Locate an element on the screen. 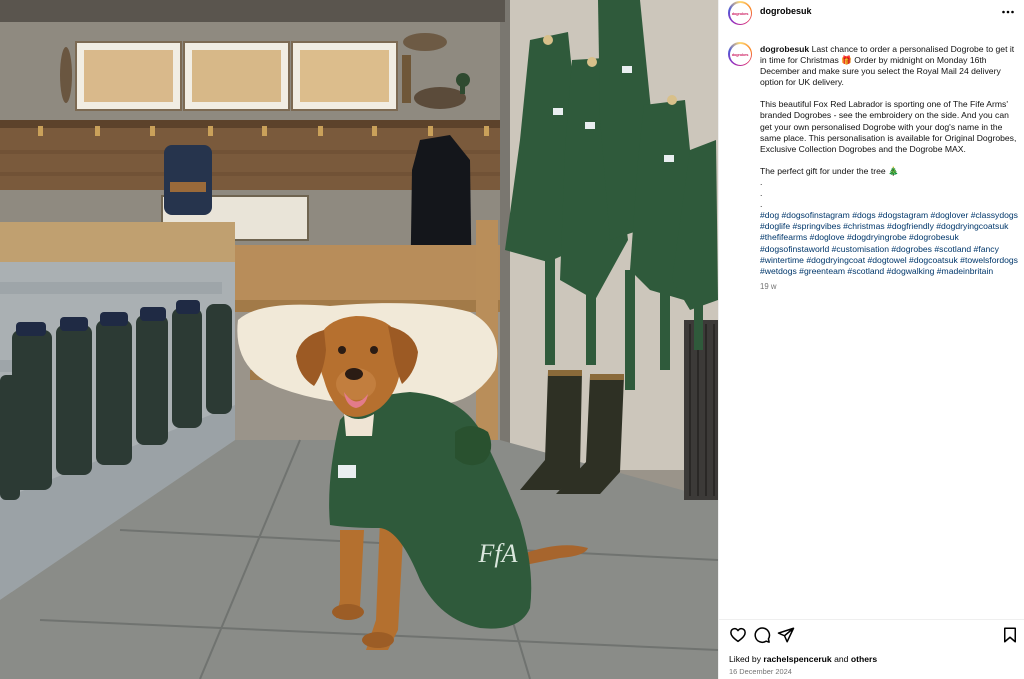  post-time-ago: 19 w is located at coordinates (891, 286).